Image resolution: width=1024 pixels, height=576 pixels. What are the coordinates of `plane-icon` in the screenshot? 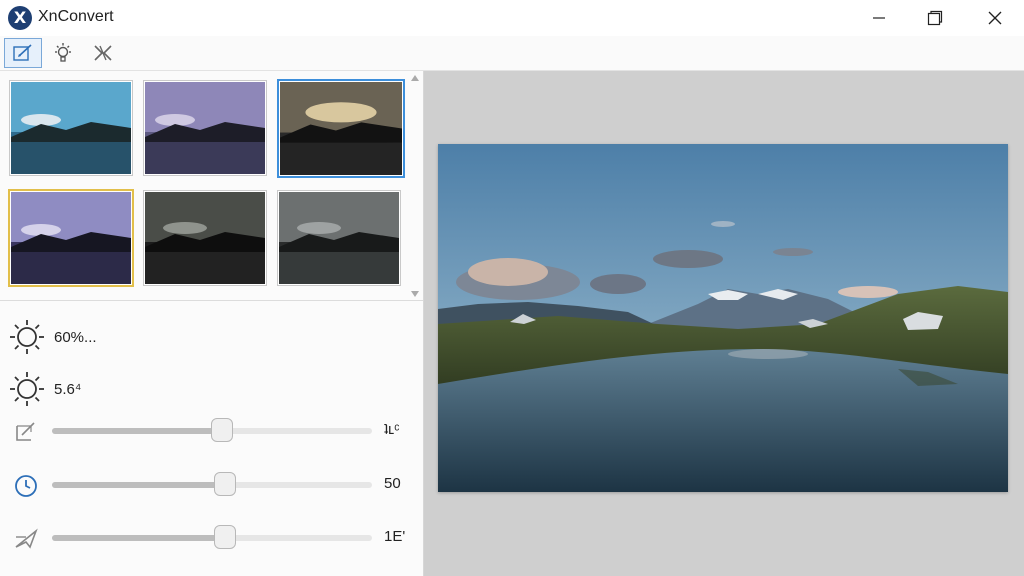 It's located at (26, 538).